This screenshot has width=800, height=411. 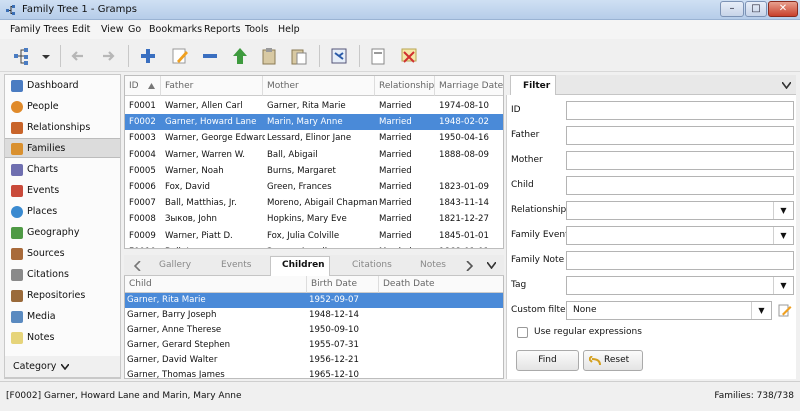 What do you see at coordinates (62, 367) in the screenshot?
I see `category-selector: Category` at bounding box center [62, 367].